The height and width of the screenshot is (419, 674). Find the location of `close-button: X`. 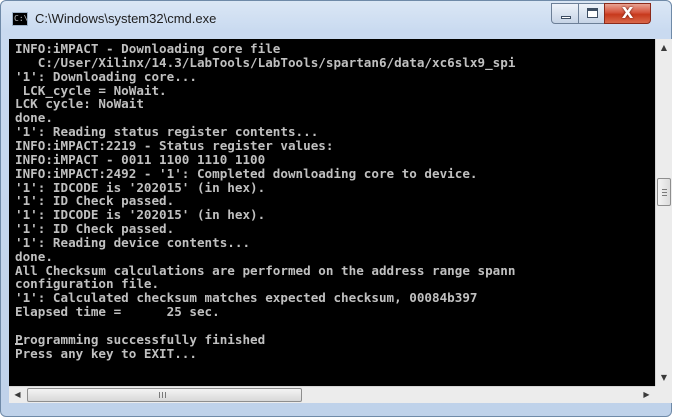

close-button: X is located at coordinates (627, 13).